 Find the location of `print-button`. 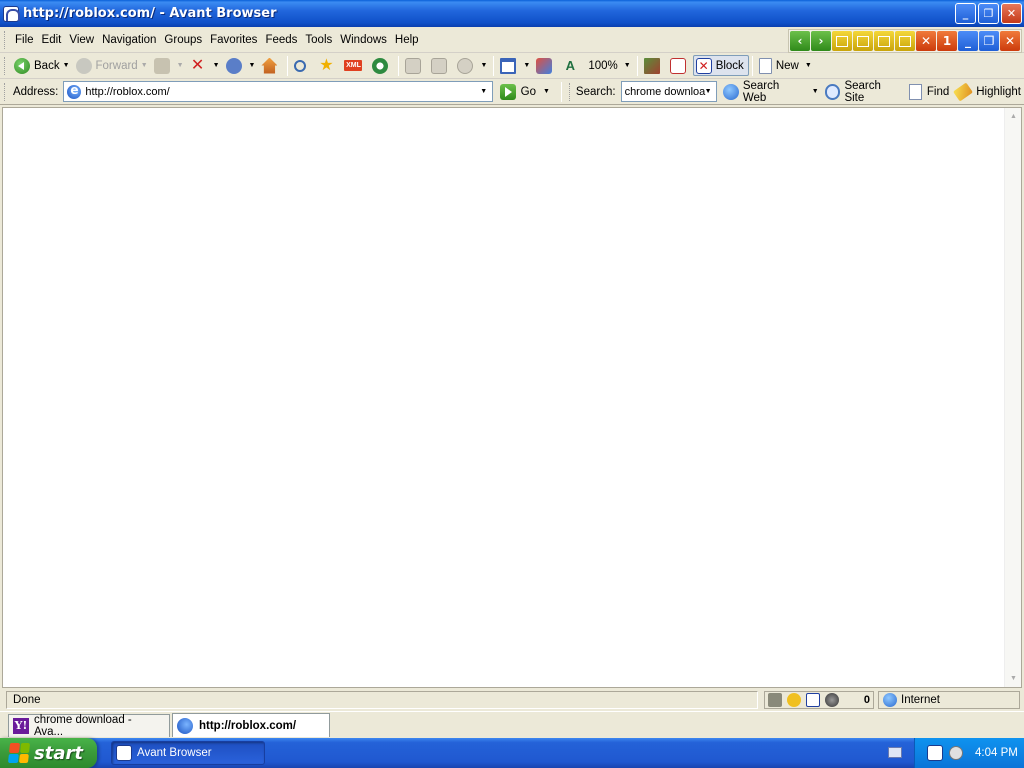

print-button is located at coordinates (441, 66).